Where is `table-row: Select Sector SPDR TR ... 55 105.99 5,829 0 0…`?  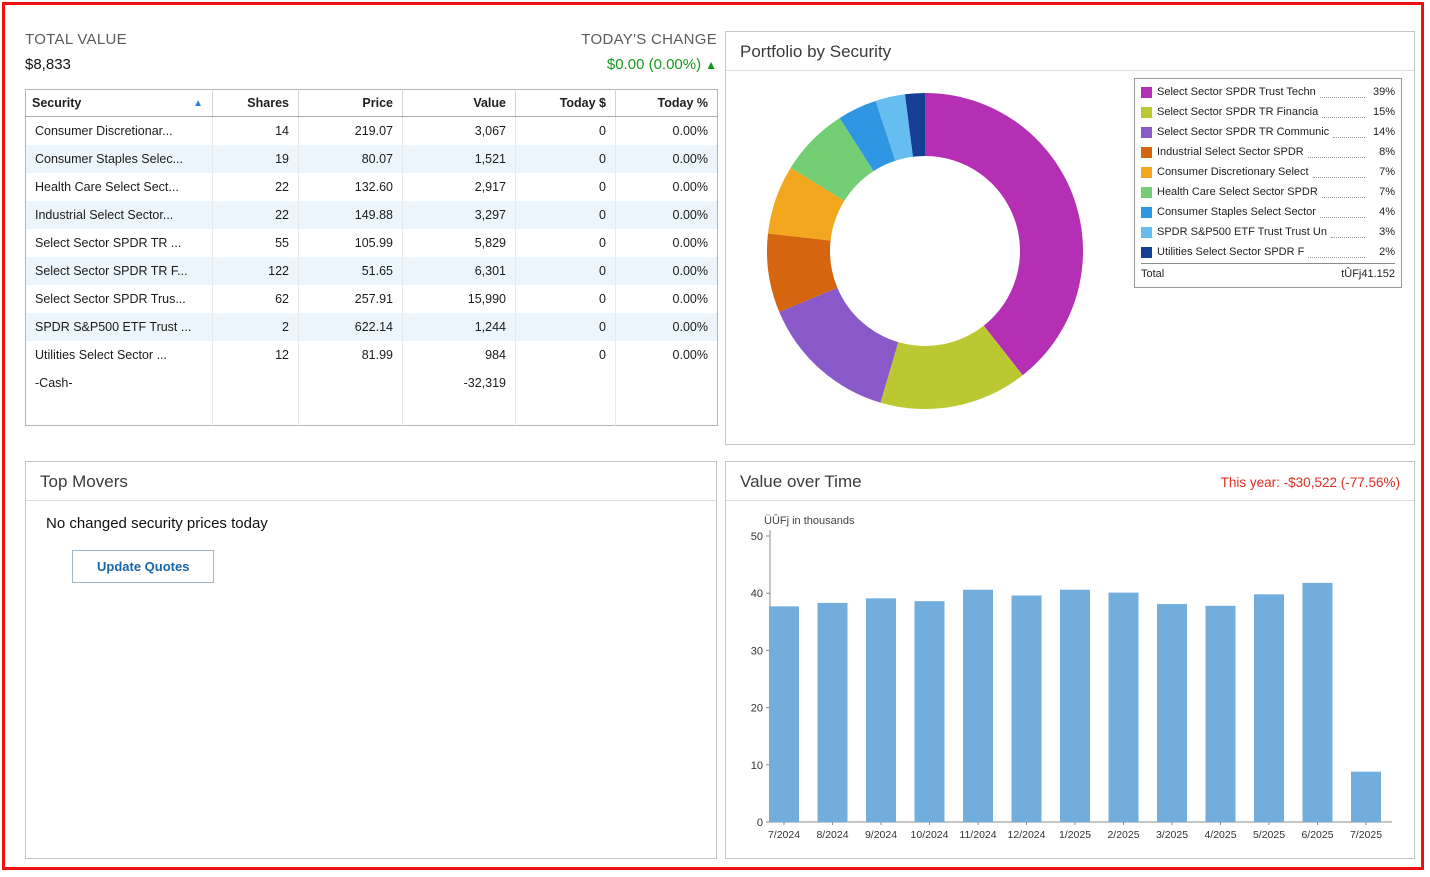
table-row: Select Sector SPDR TR ... 55 105.99 5,829 0 0… is located at coordinates (371, 243).